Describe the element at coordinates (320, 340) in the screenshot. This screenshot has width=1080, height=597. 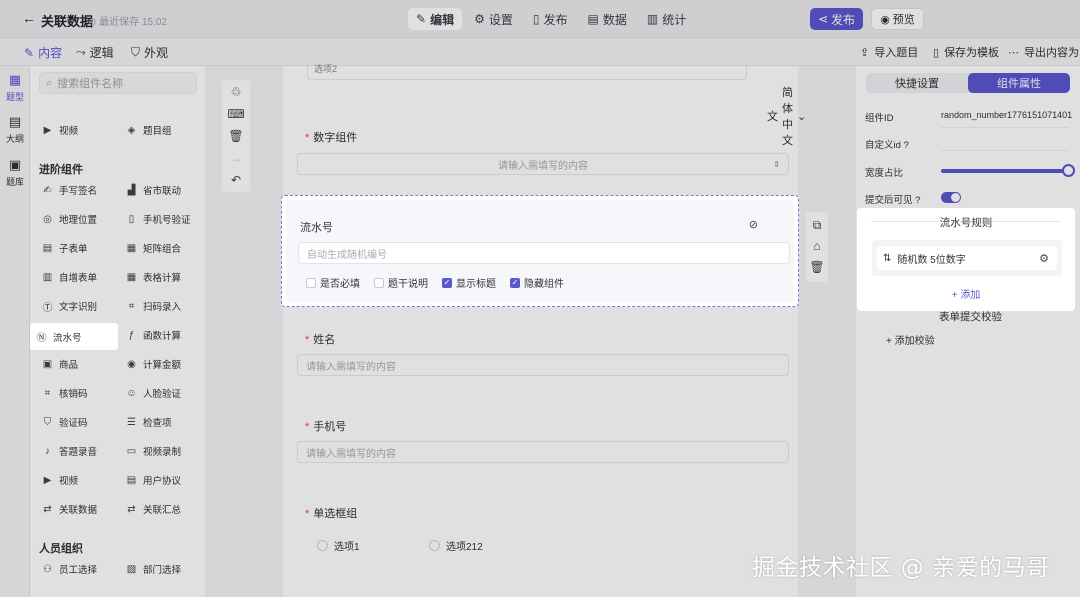
I see `field-label: * 姓名` at that location.